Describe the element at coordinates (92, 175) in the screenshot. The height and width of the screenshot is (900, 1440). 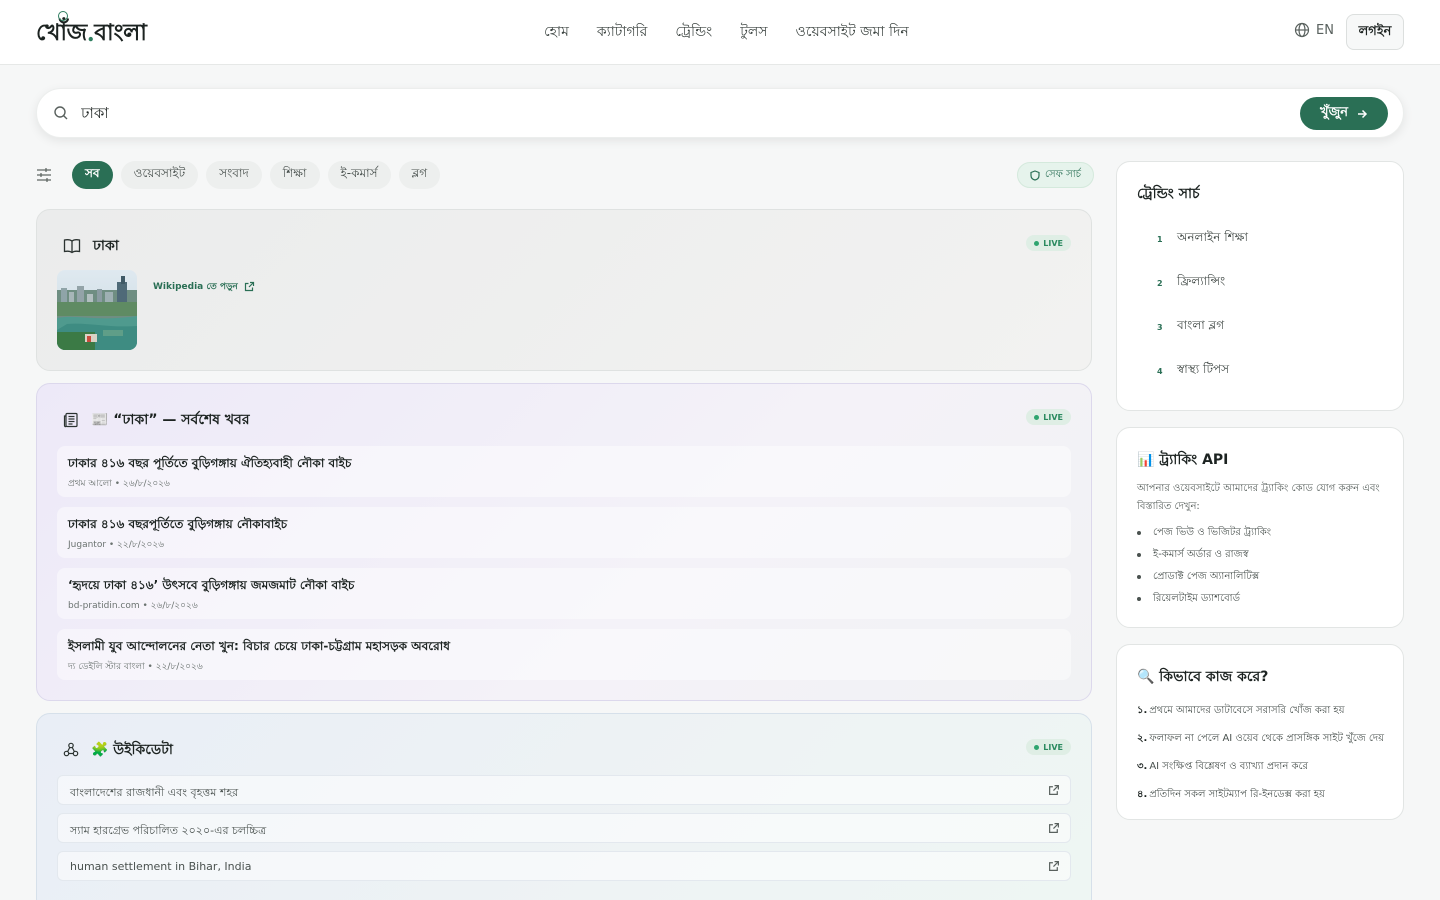
I see `filter-chip-all: সব` at that location.